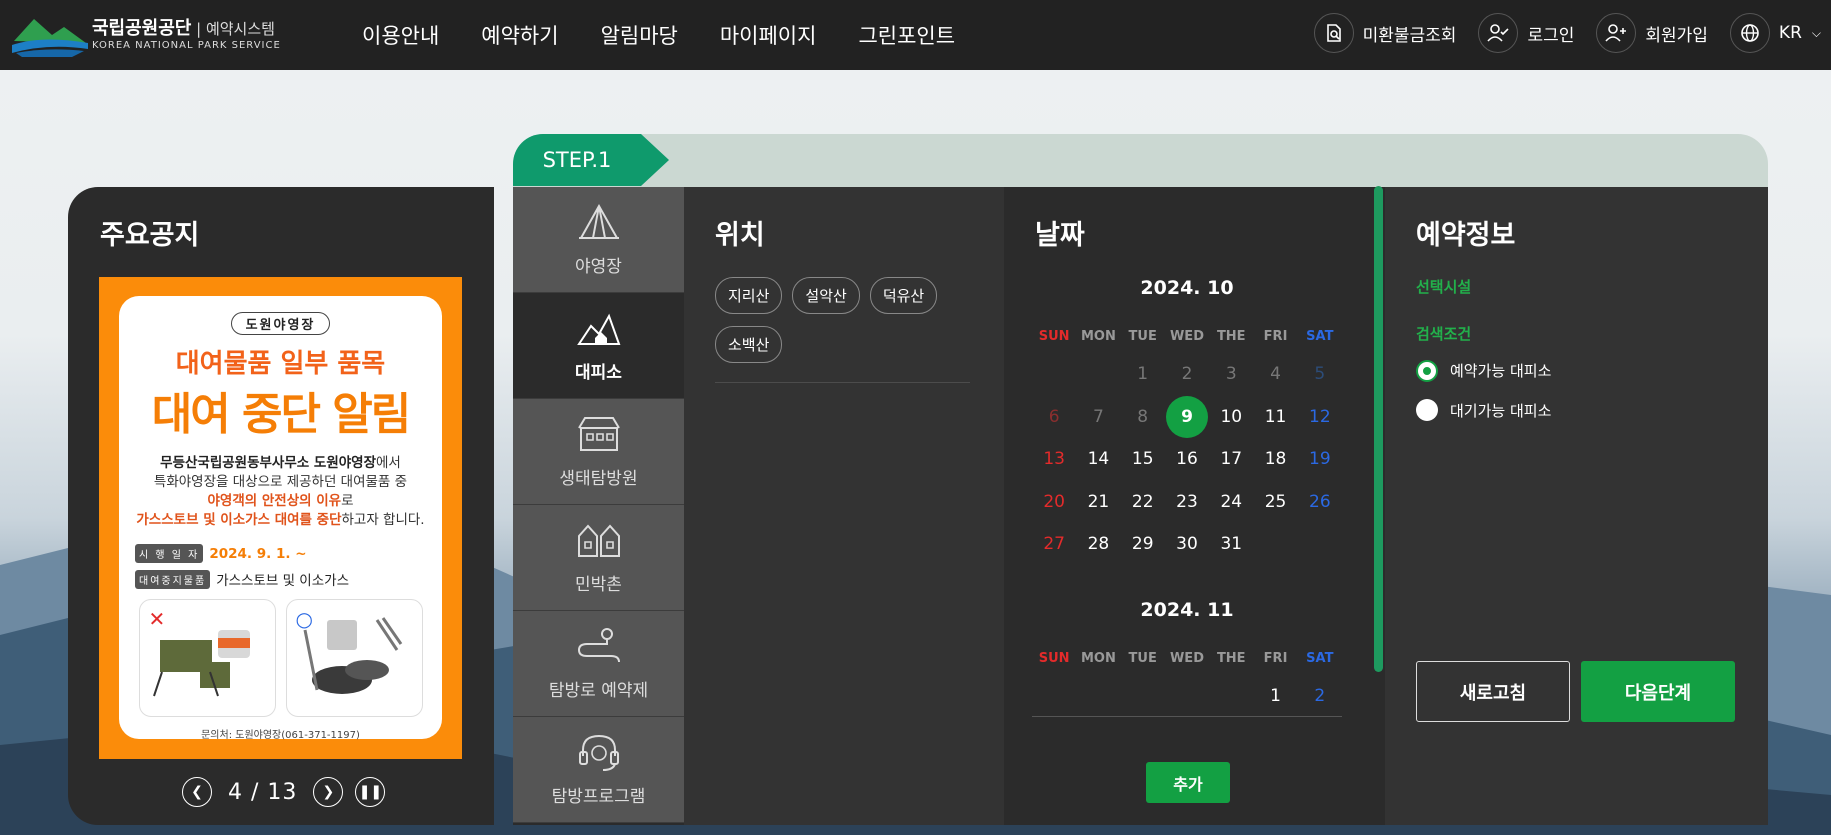  I want to click on calendar-week: 12, so click(1187, 696).